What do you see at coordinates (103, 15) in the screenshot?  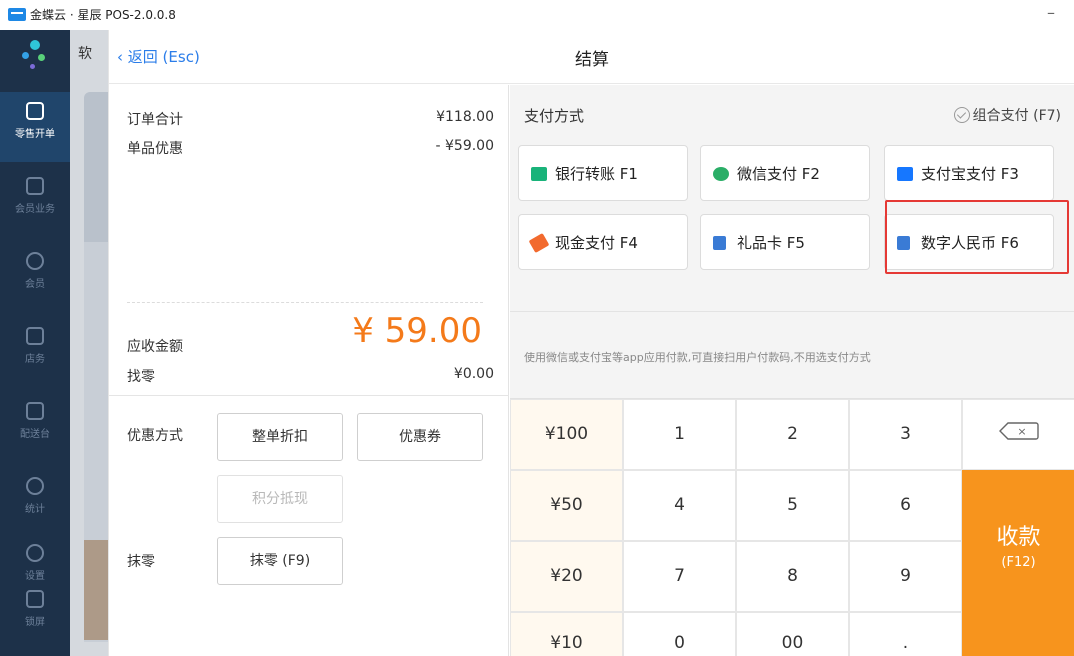 I see `window-title: 金蝶云 · 星辰 POS-2.0.0.8` at bounding box center [103, 15].